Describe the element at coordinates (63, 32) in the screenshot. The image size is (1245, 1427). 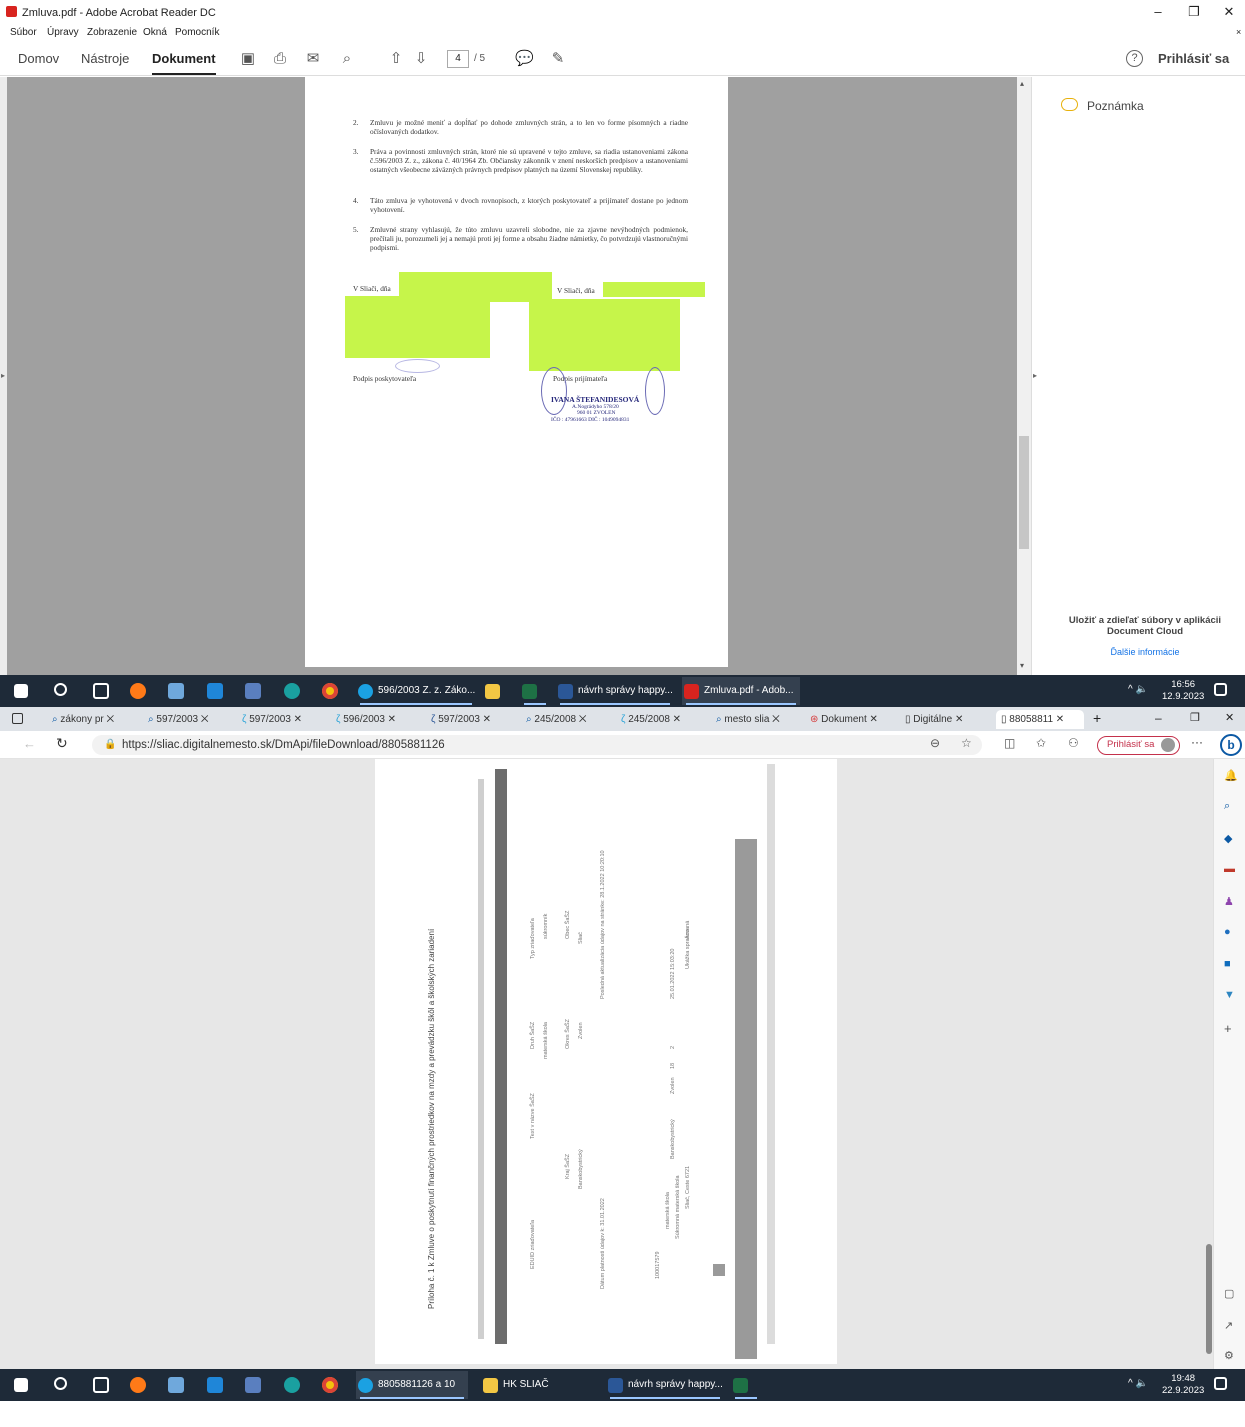
I see `menu-edit: Úpravy` at that location.